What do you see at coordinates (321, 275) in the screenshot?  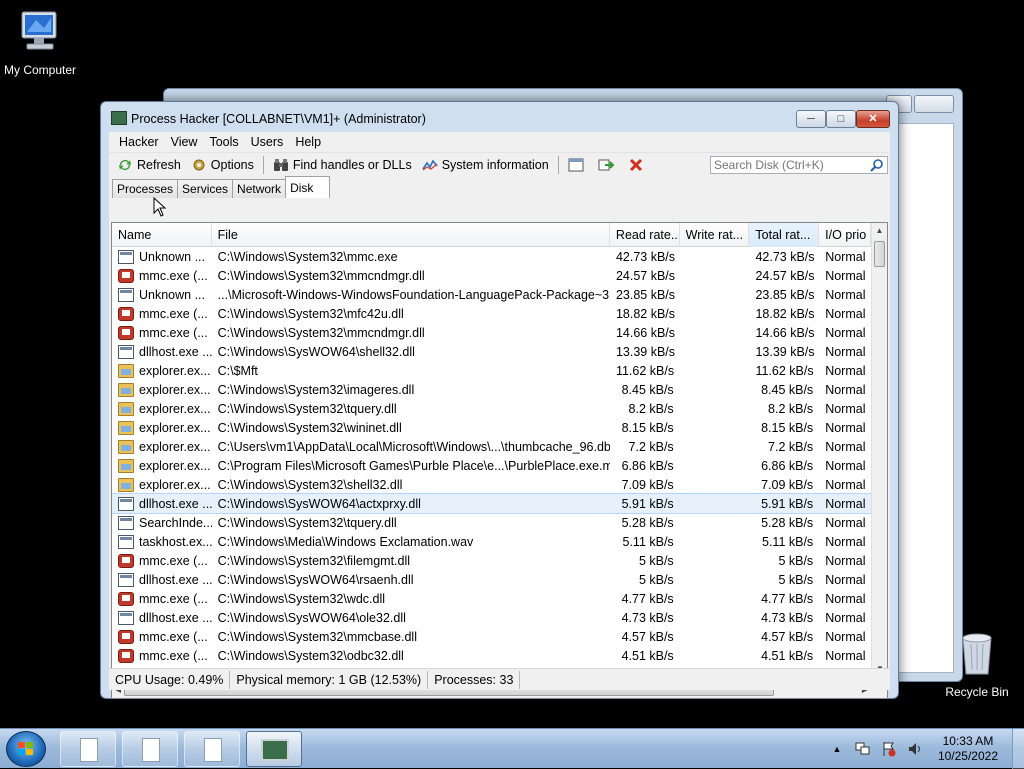 I see `cell-file: C:\Windows\System32\mmcndmgr.dll` at bounding box center [321, 275].